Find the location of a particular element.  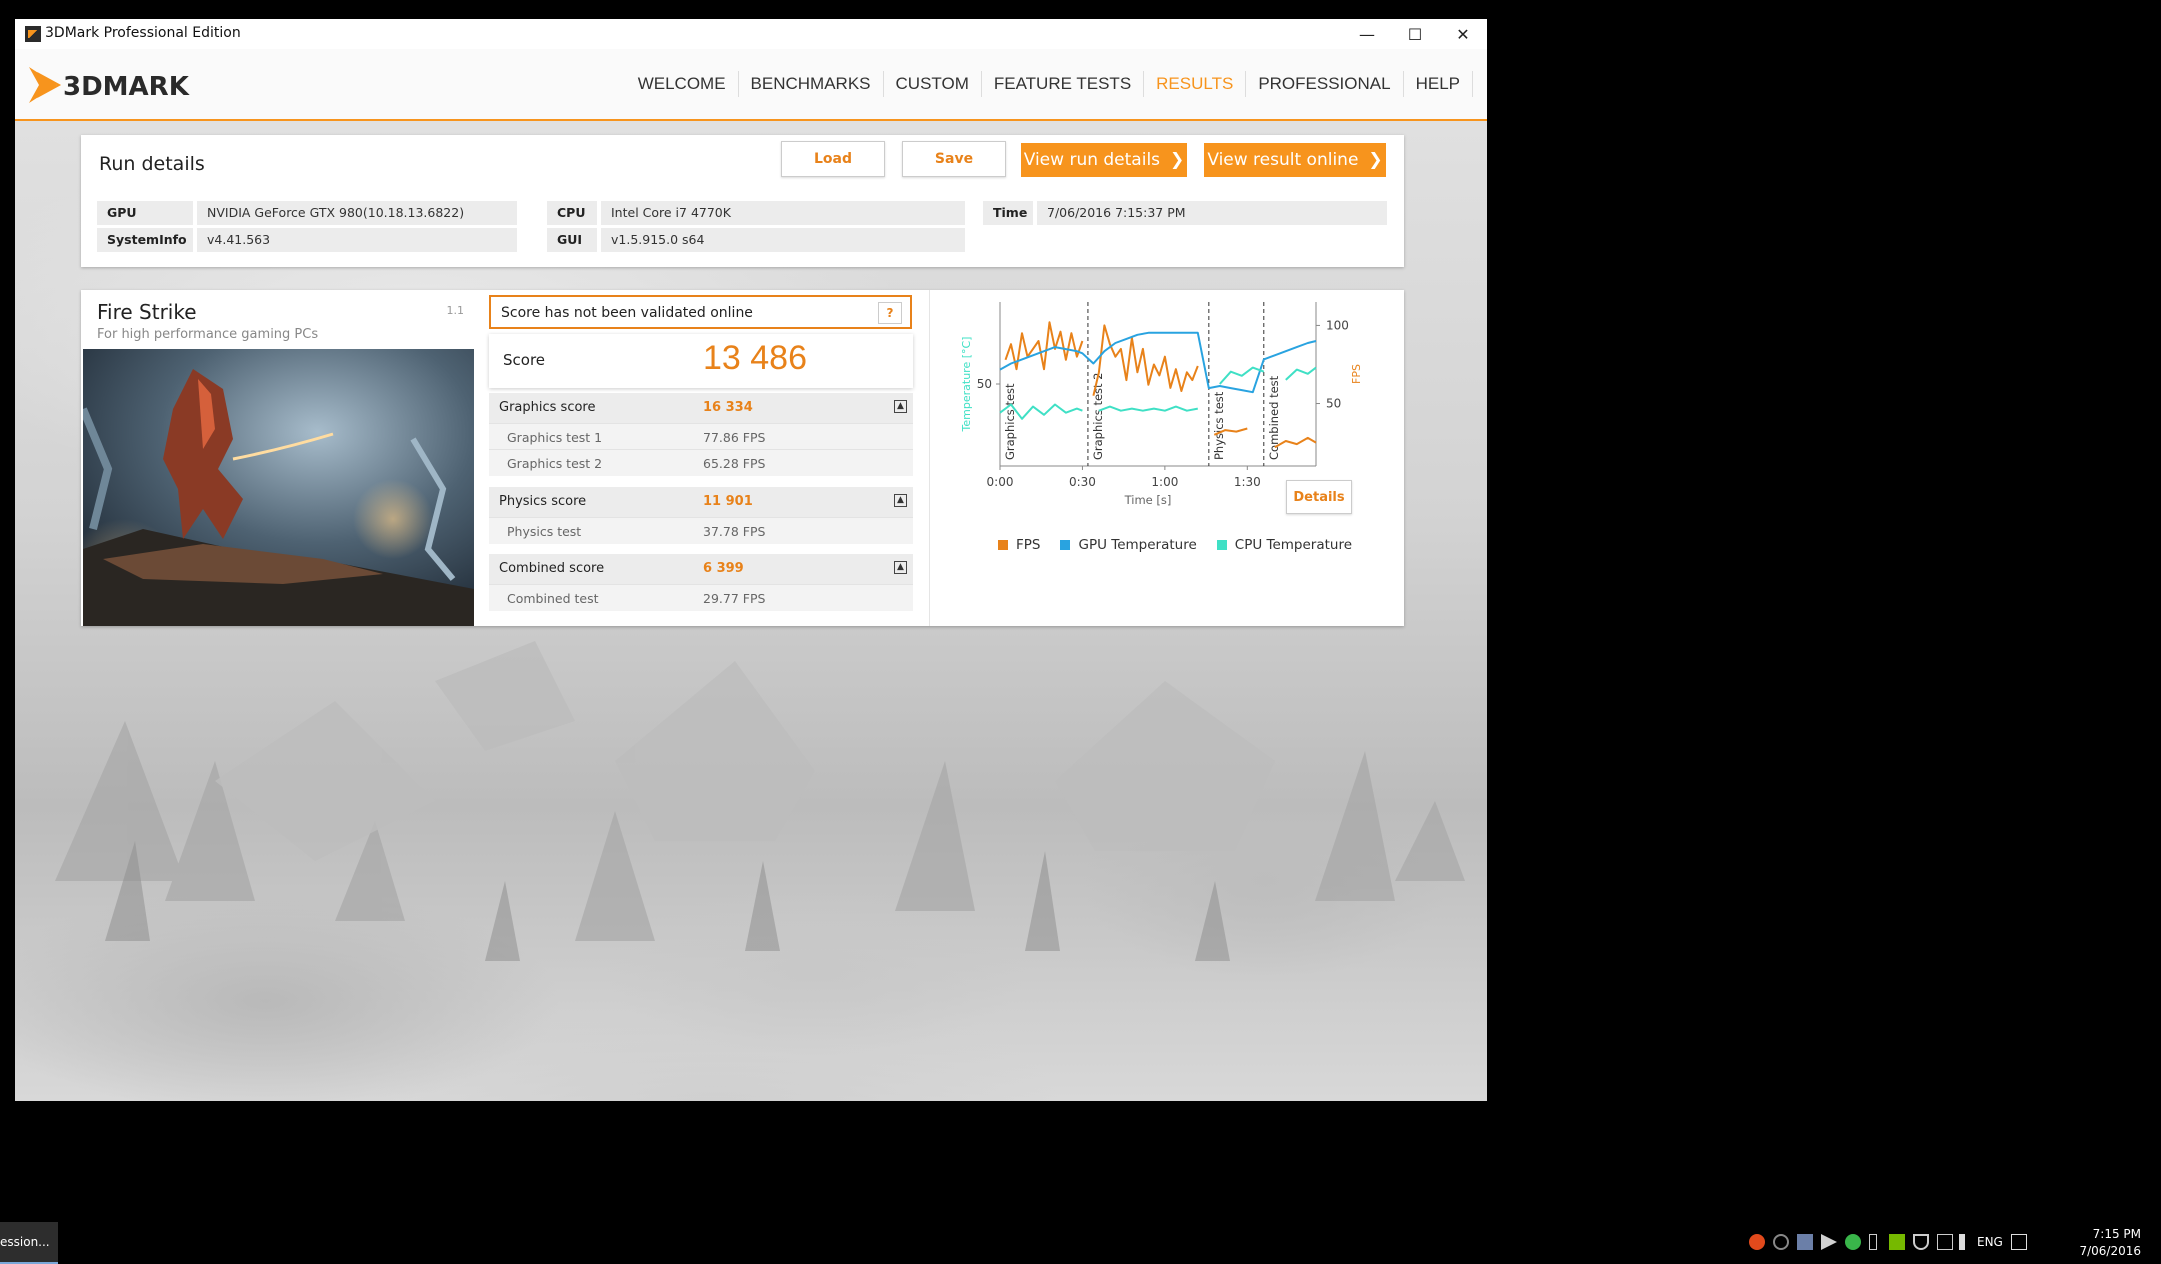

physics-score-label: Physics score is located at coordinates (543, 501).